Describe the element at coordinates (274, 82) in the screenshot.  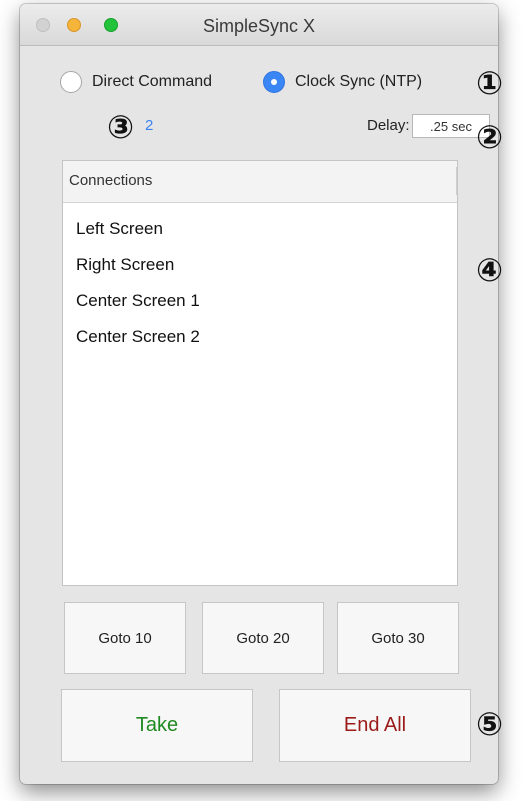
I see `radio-clock-sync-indicator` at that location.